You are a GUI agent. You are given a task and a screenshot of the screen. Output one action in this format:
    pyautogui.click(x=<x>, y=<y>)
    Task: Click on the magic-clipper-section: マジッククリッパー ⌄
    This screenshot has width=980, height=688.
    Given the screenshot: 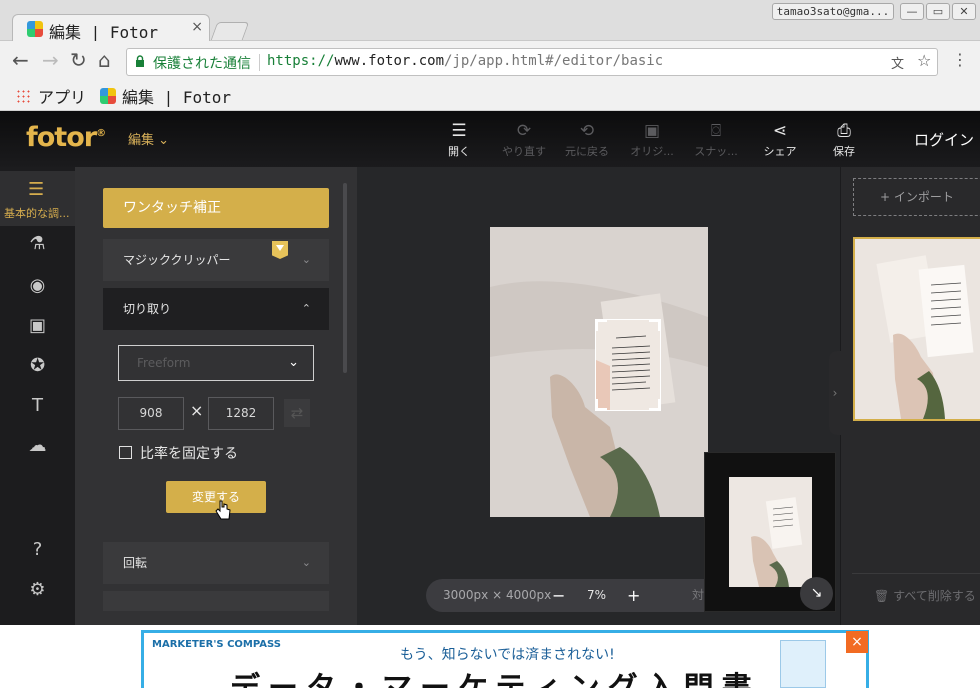 What is the action you would take?
    pyautogui.click(x=216, y=260)
    